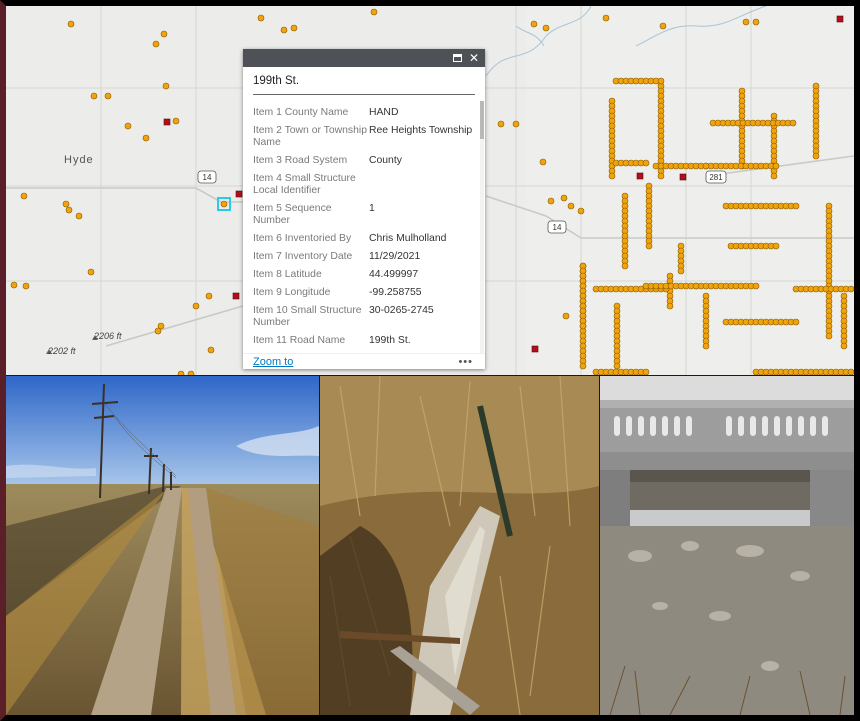 The image size is (860, 721). Describe the element at coordinates (299, 340) in the screenshot. I see `attribute-label: Item 11 Road Name` at that location.